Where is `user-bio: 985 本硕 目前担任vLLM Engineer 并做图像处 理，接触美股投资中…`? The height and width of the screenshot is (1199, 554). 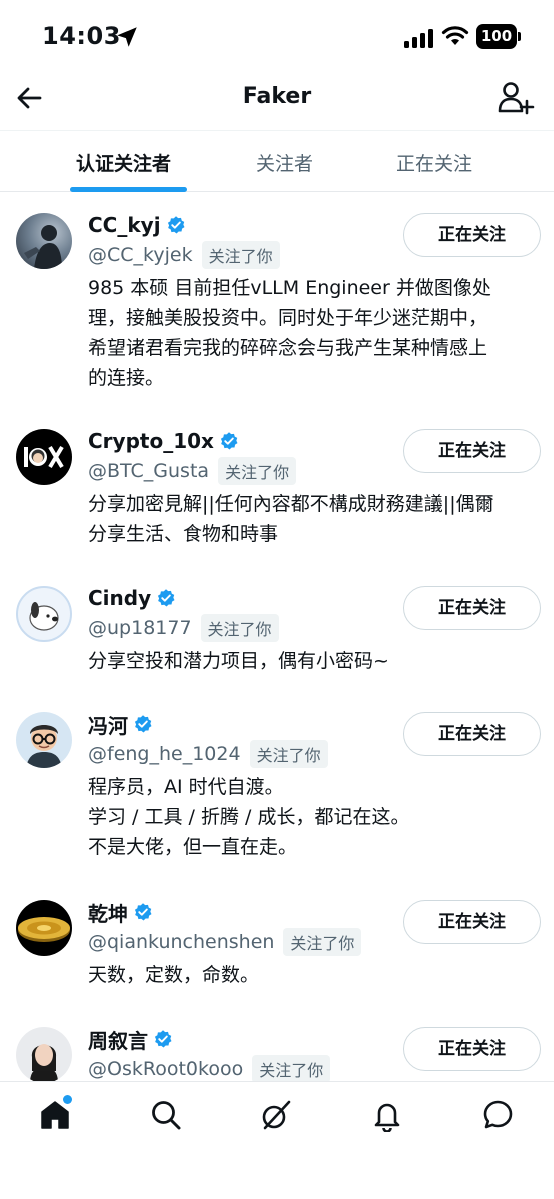
user-bio: 985 本硕 目前担任vLLM Engineer 并做图像处 理，接触美股投资中… is located at coordinates (314, 333).